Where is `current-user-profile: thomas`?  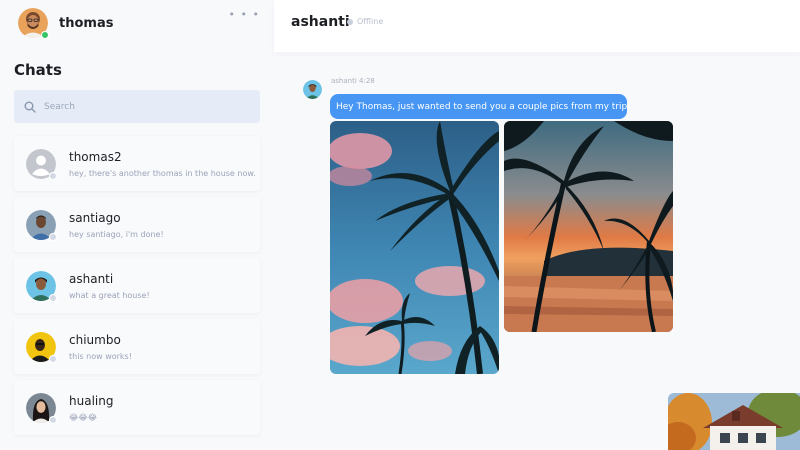 current-user-profile: thomas is located at coordinates (138, 23).